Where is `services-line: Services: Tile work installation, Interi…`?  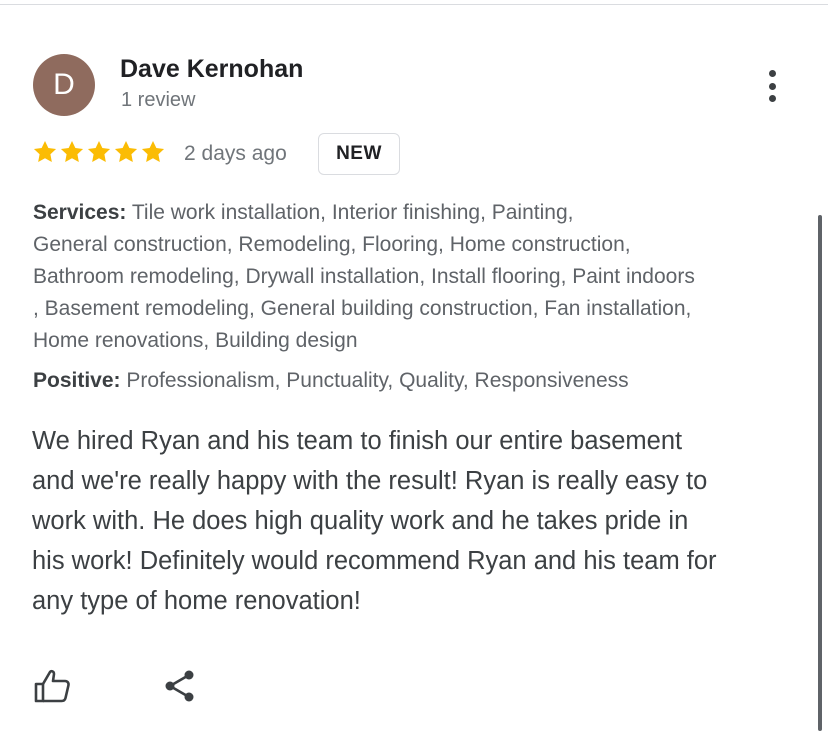
services-line: Services: Tile work installation, Interi… is located at coordinates (420, 213).